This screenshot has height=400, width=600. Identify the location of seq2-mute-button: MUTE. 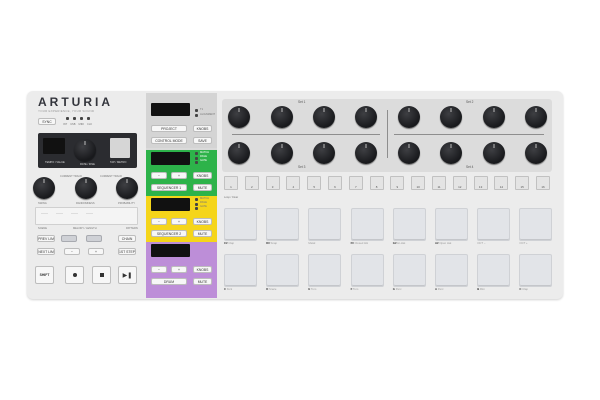
(202, 233).